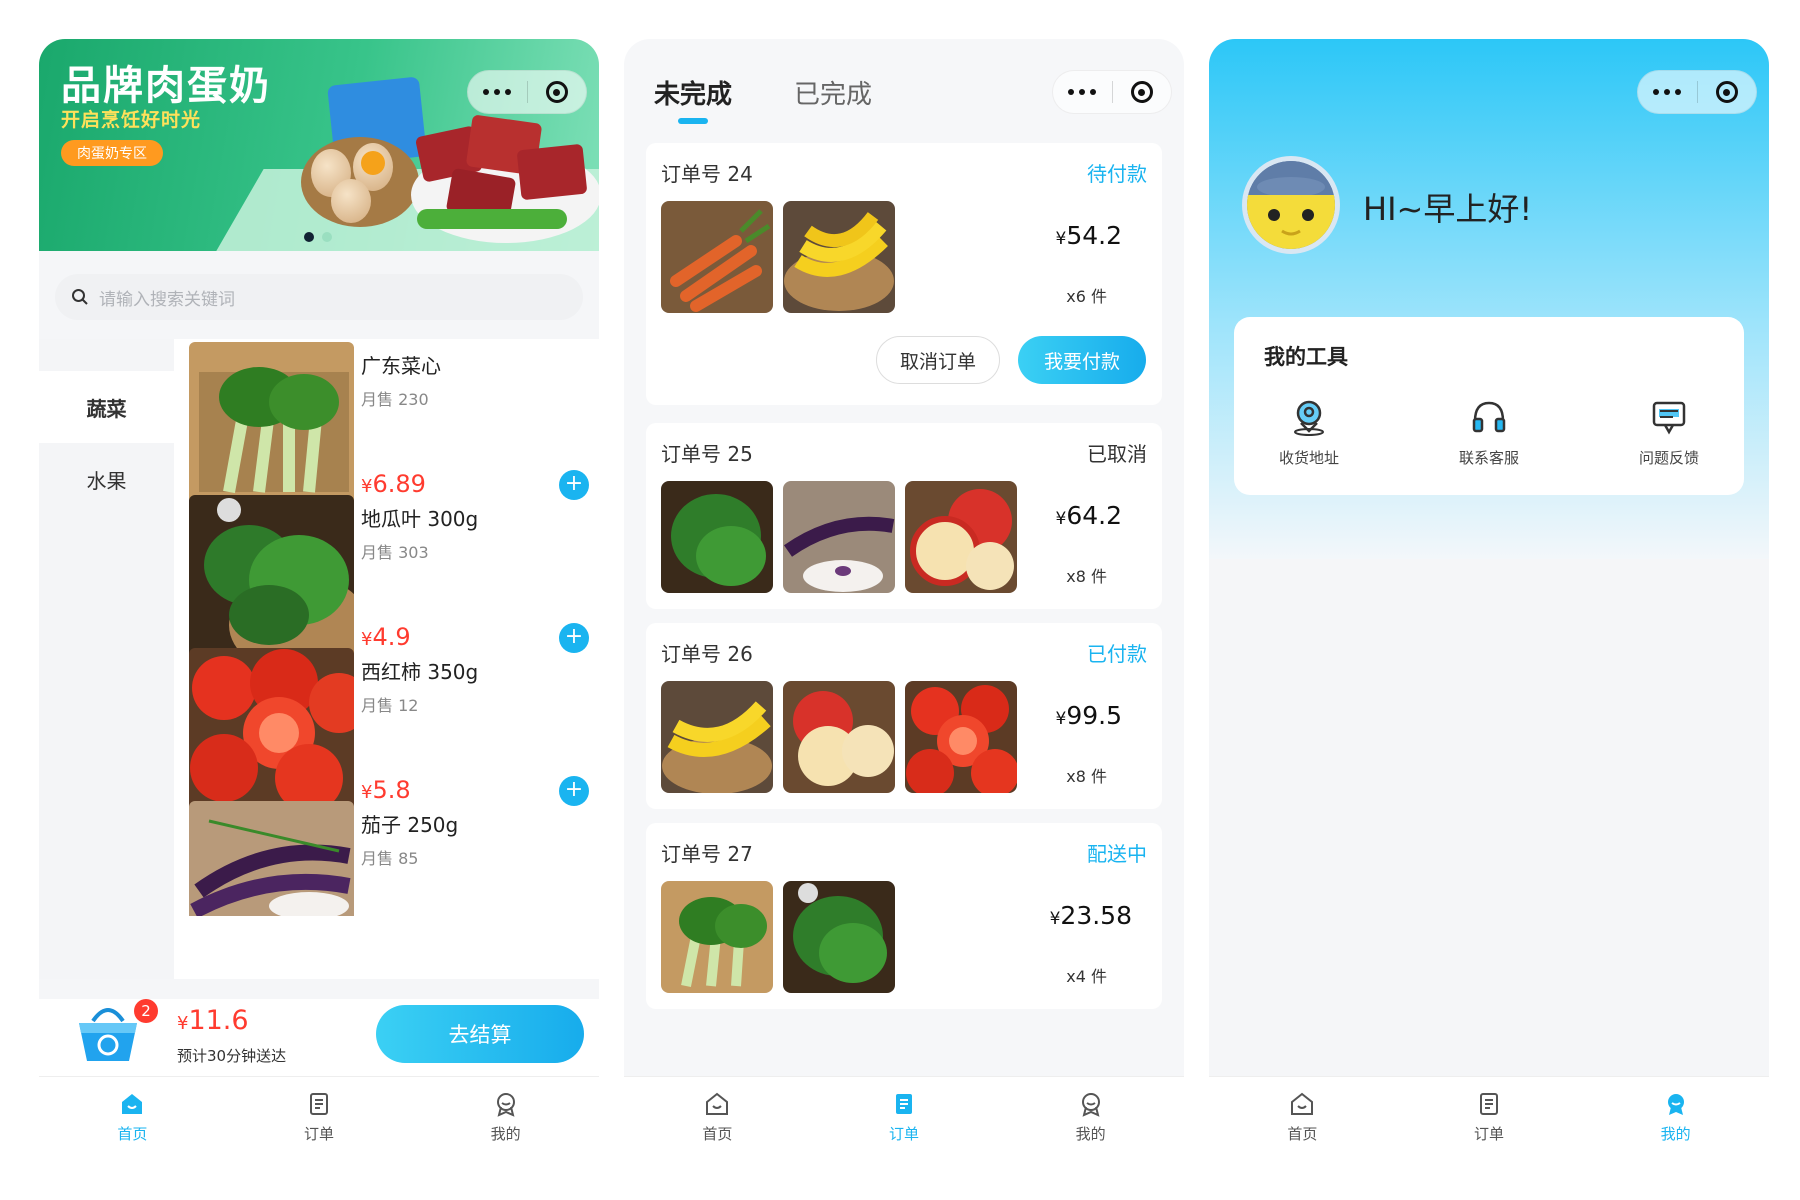  I want to click on greeting-text: HI~早上好!, so click(1448, 209).